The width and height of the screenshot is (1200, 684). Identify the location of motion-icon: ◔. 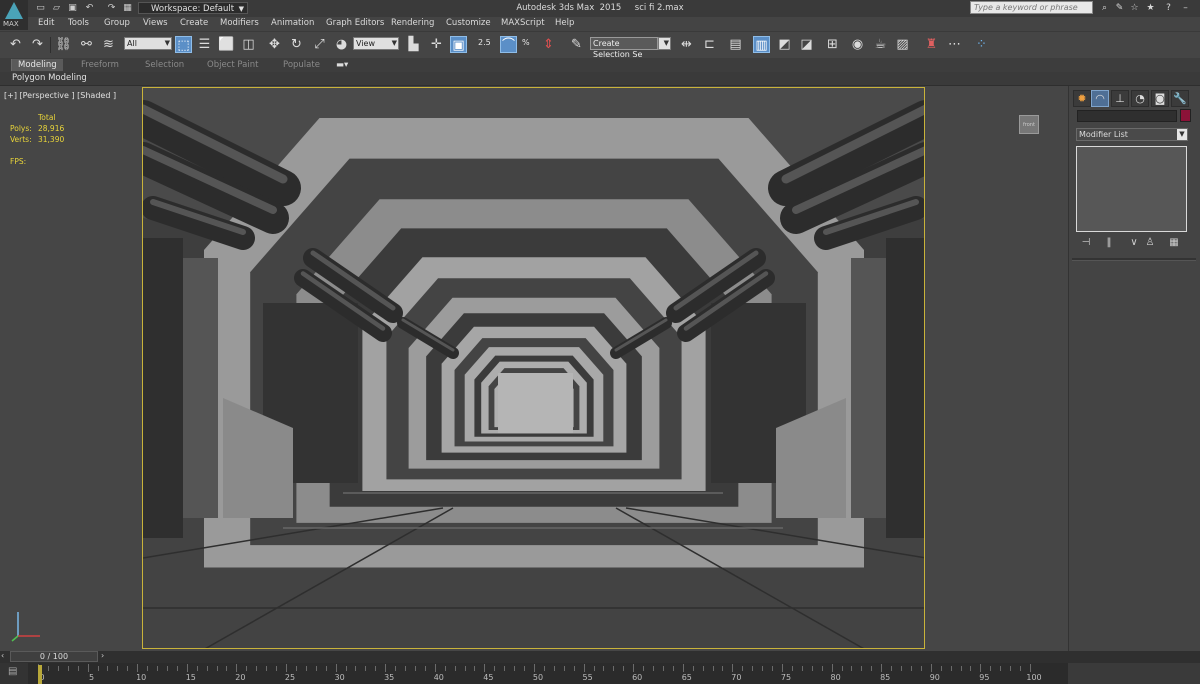
(1140, 98).